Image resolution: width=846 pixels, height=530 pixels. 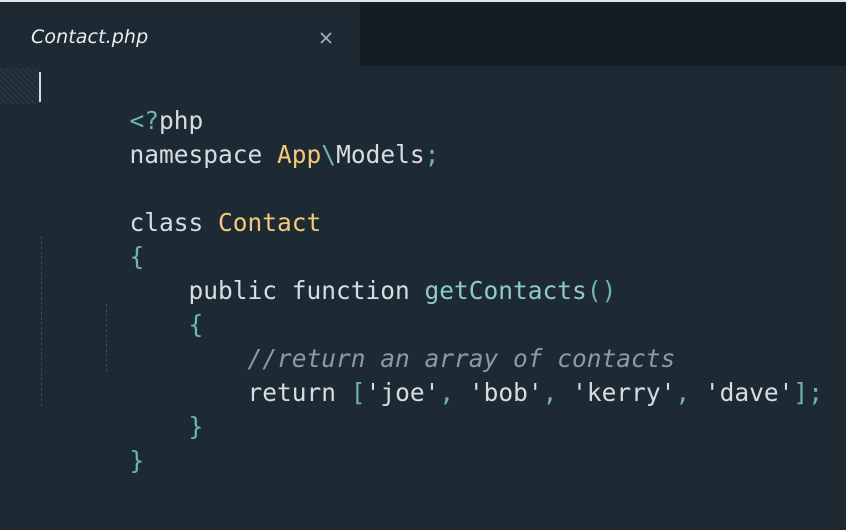 I want to click on namespace-models: Models, so click(x=380, y=154).